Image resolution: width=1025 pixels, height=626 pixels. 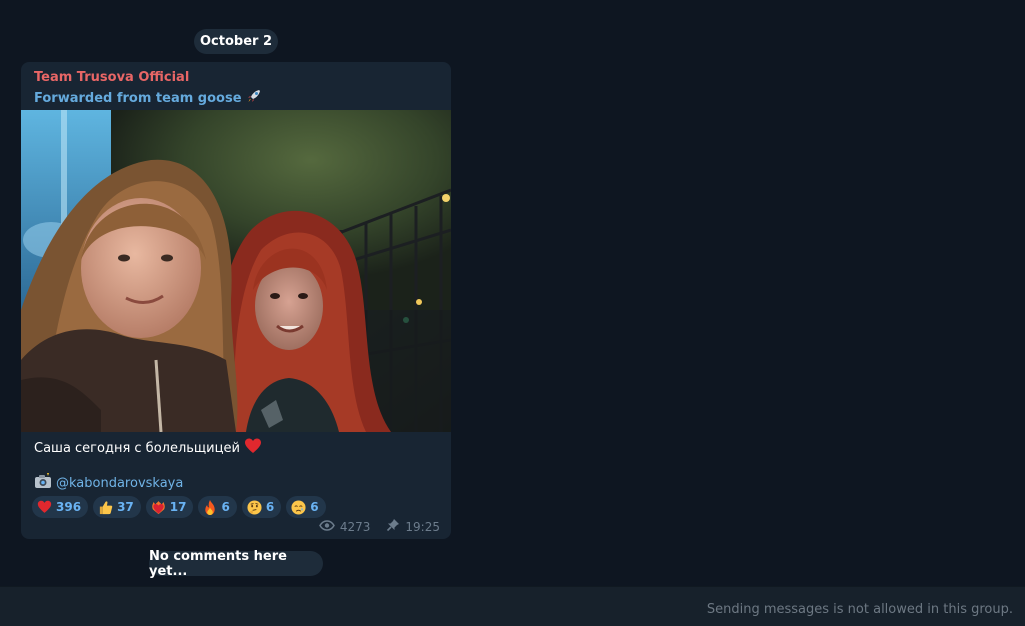 I want to click on crying-face-icon, so click(x=298, y=507).